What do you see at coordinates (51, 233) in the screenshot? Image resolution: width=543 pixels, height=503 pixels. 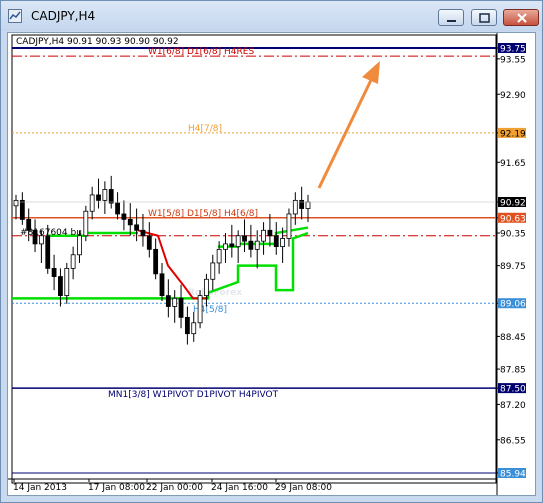 I see `order-label: #8167604 bu` at bounding box center [51, 233].